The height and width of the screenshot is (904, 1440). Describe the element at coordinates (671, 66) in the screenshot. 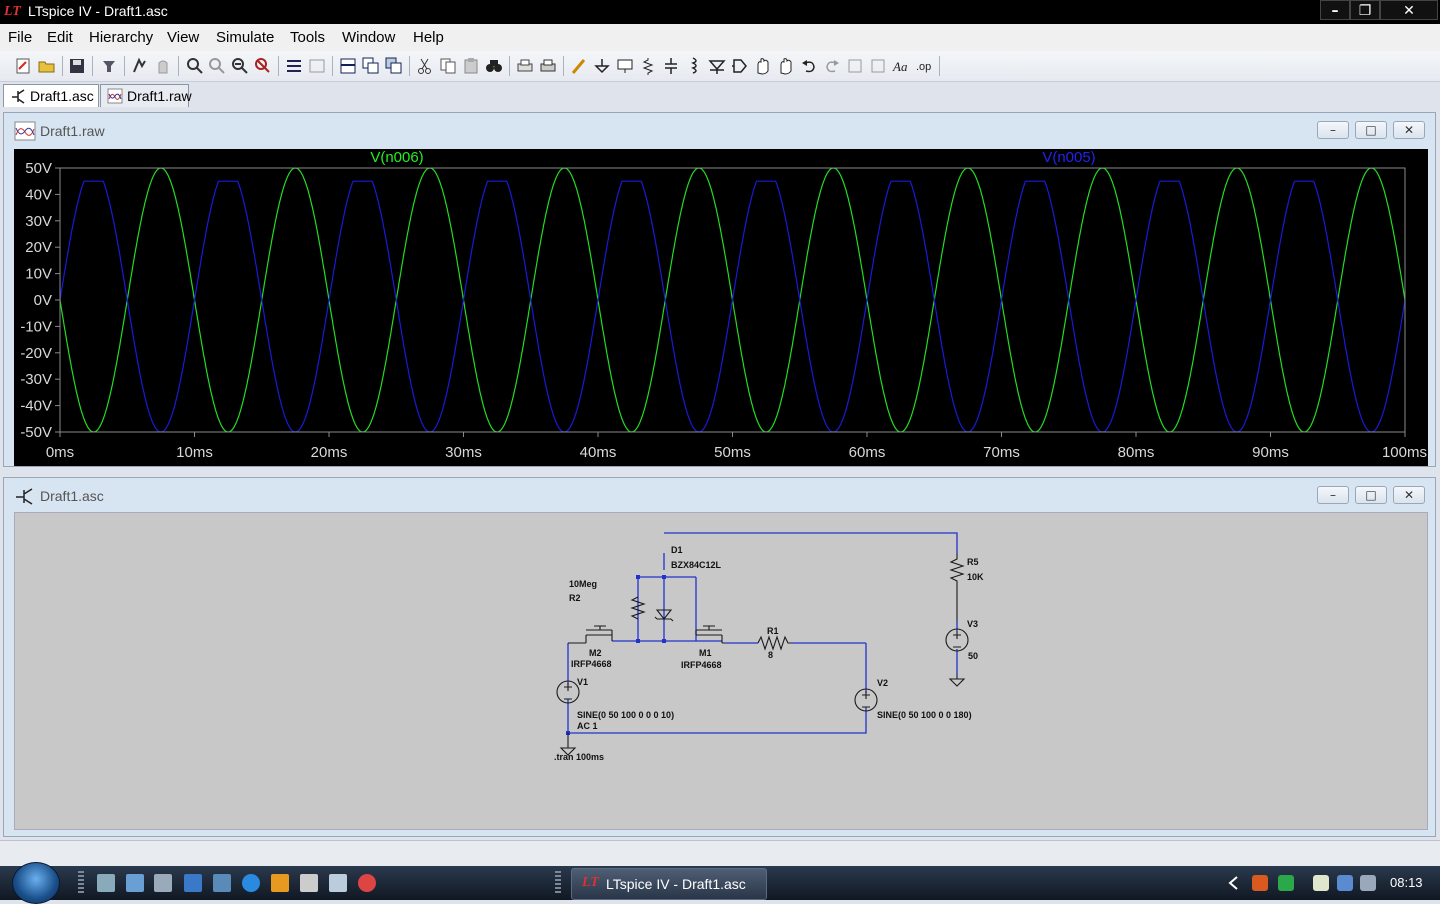

I see `capacitor-icon` at that location.